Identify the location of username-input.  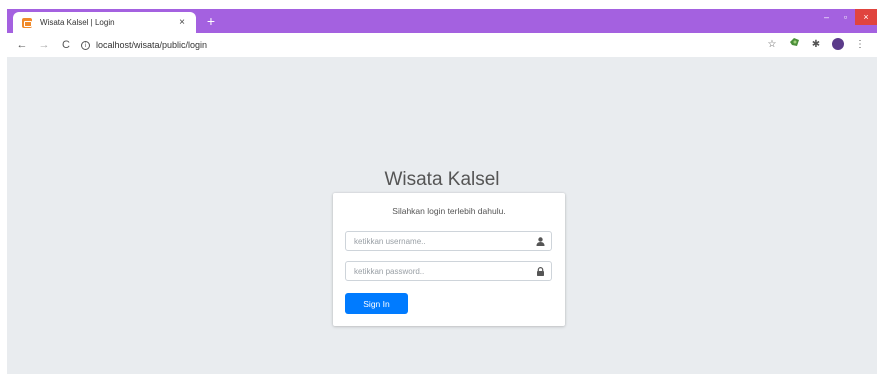
(437, 241).